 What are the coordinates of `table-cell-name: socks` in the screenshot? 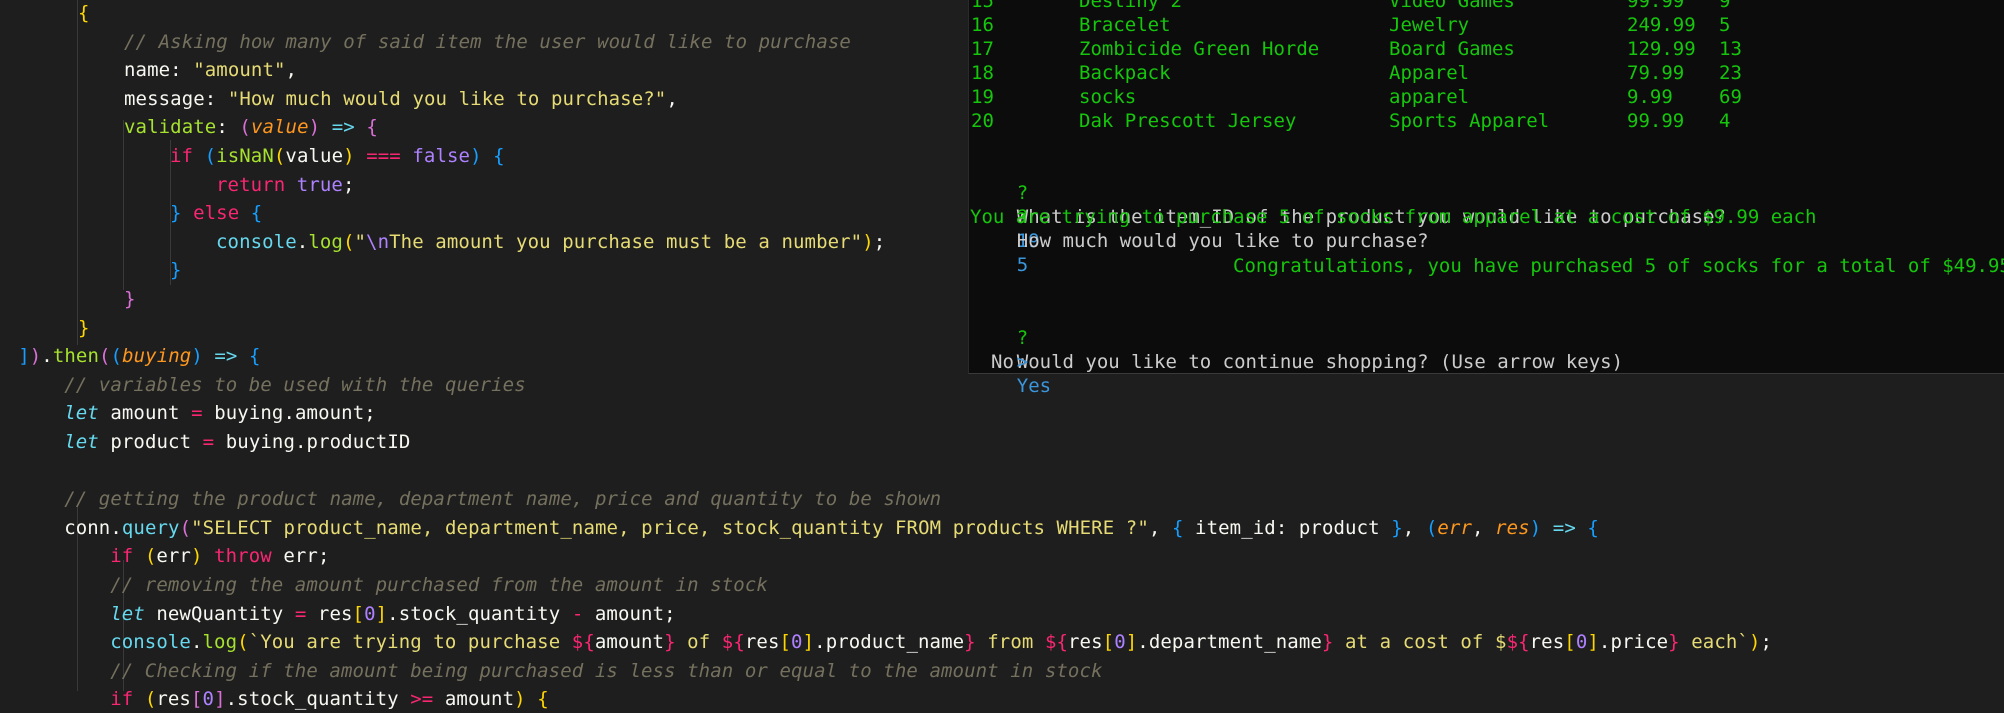 It's located at (1108, 97).